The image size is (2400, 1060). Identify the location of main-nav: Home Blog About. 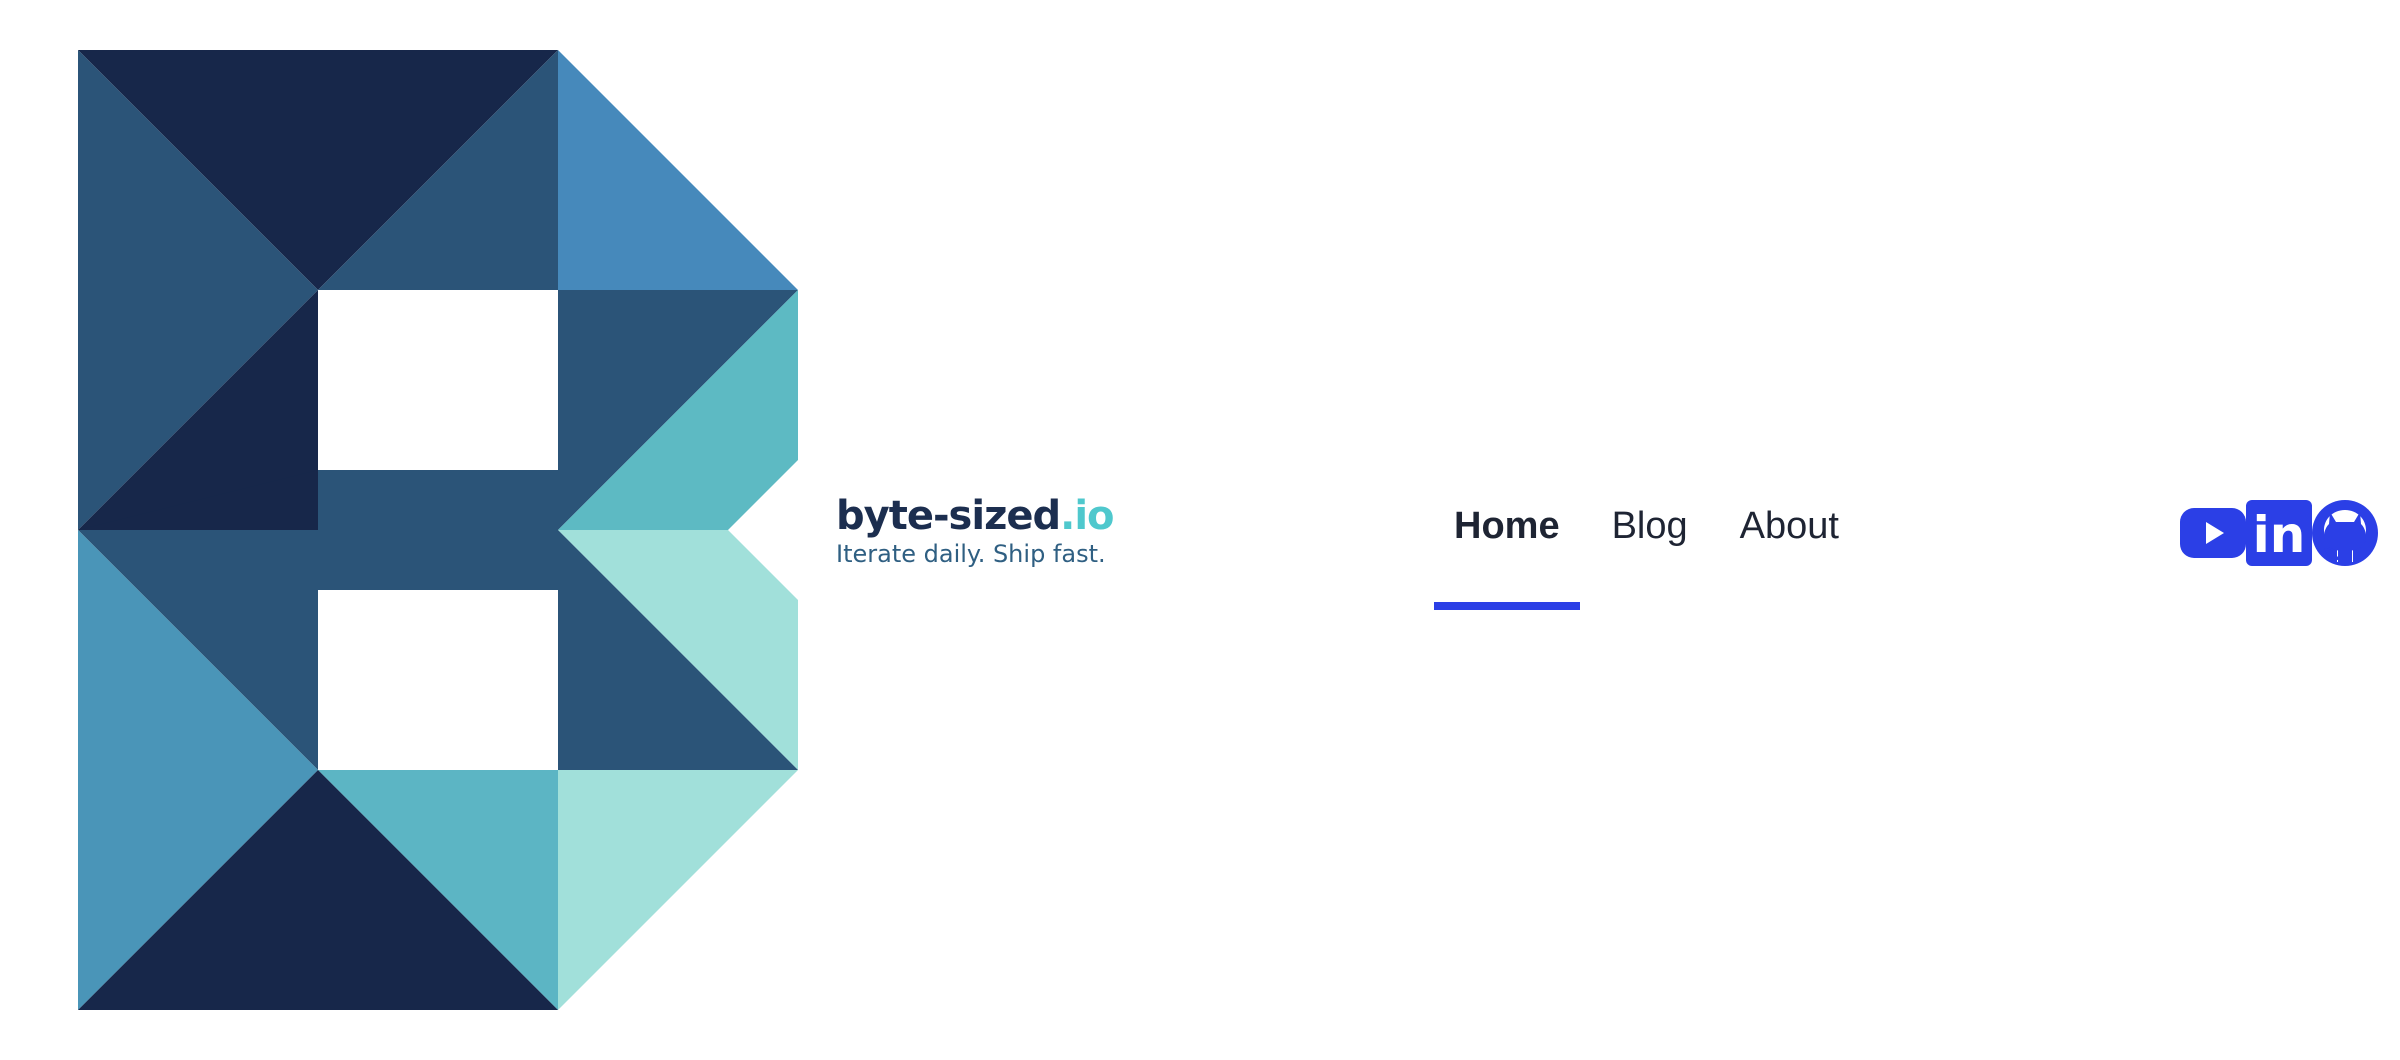
(1652, 555).